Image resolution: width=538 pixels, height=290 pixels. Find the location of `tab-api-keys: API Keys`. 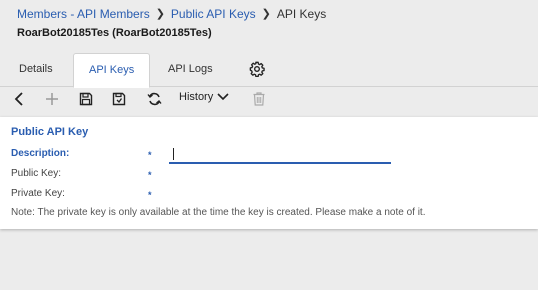

tab-api-keys: API Keys is located at coordinates (112, 70).